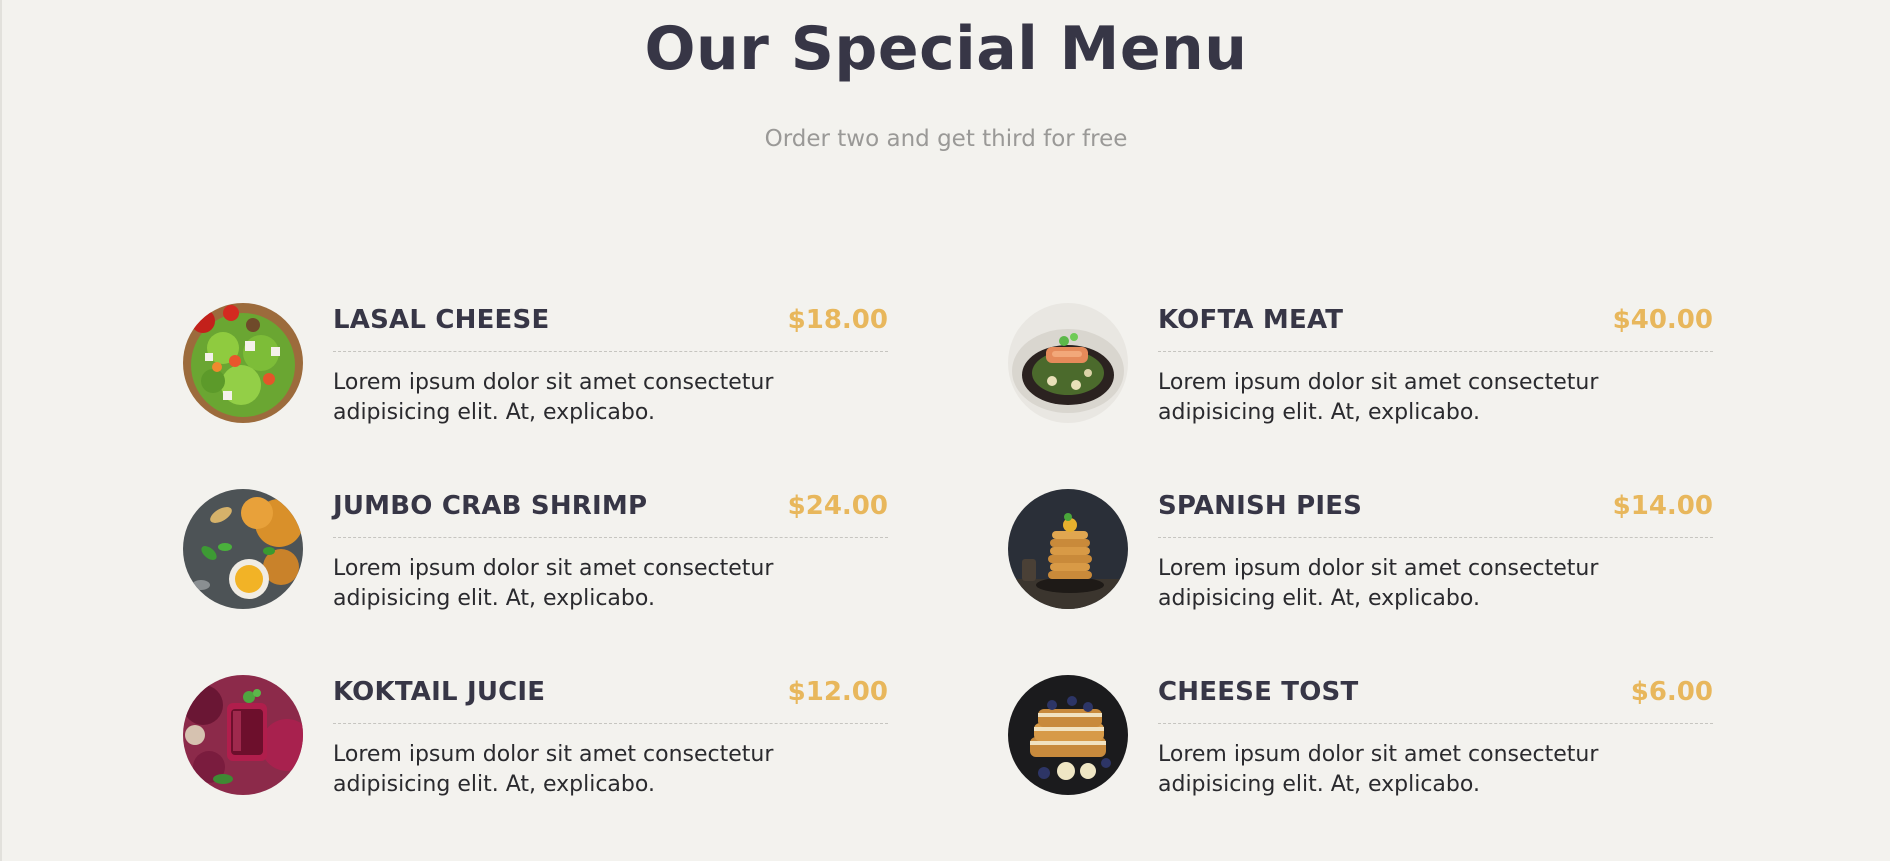 This screenshot has width=1890, height=861. Describe the element at coordinates (439, 692) in the screenshot. I see `menu-item-name: KOKTAIL JUCIE` at that location.